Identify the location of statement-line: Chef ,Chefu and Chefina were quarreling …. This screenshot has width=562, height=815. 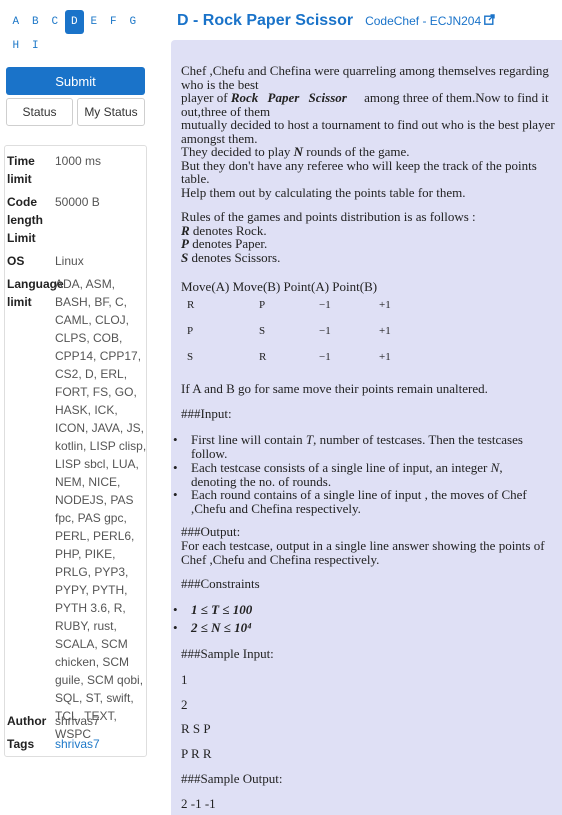
(365, 77).